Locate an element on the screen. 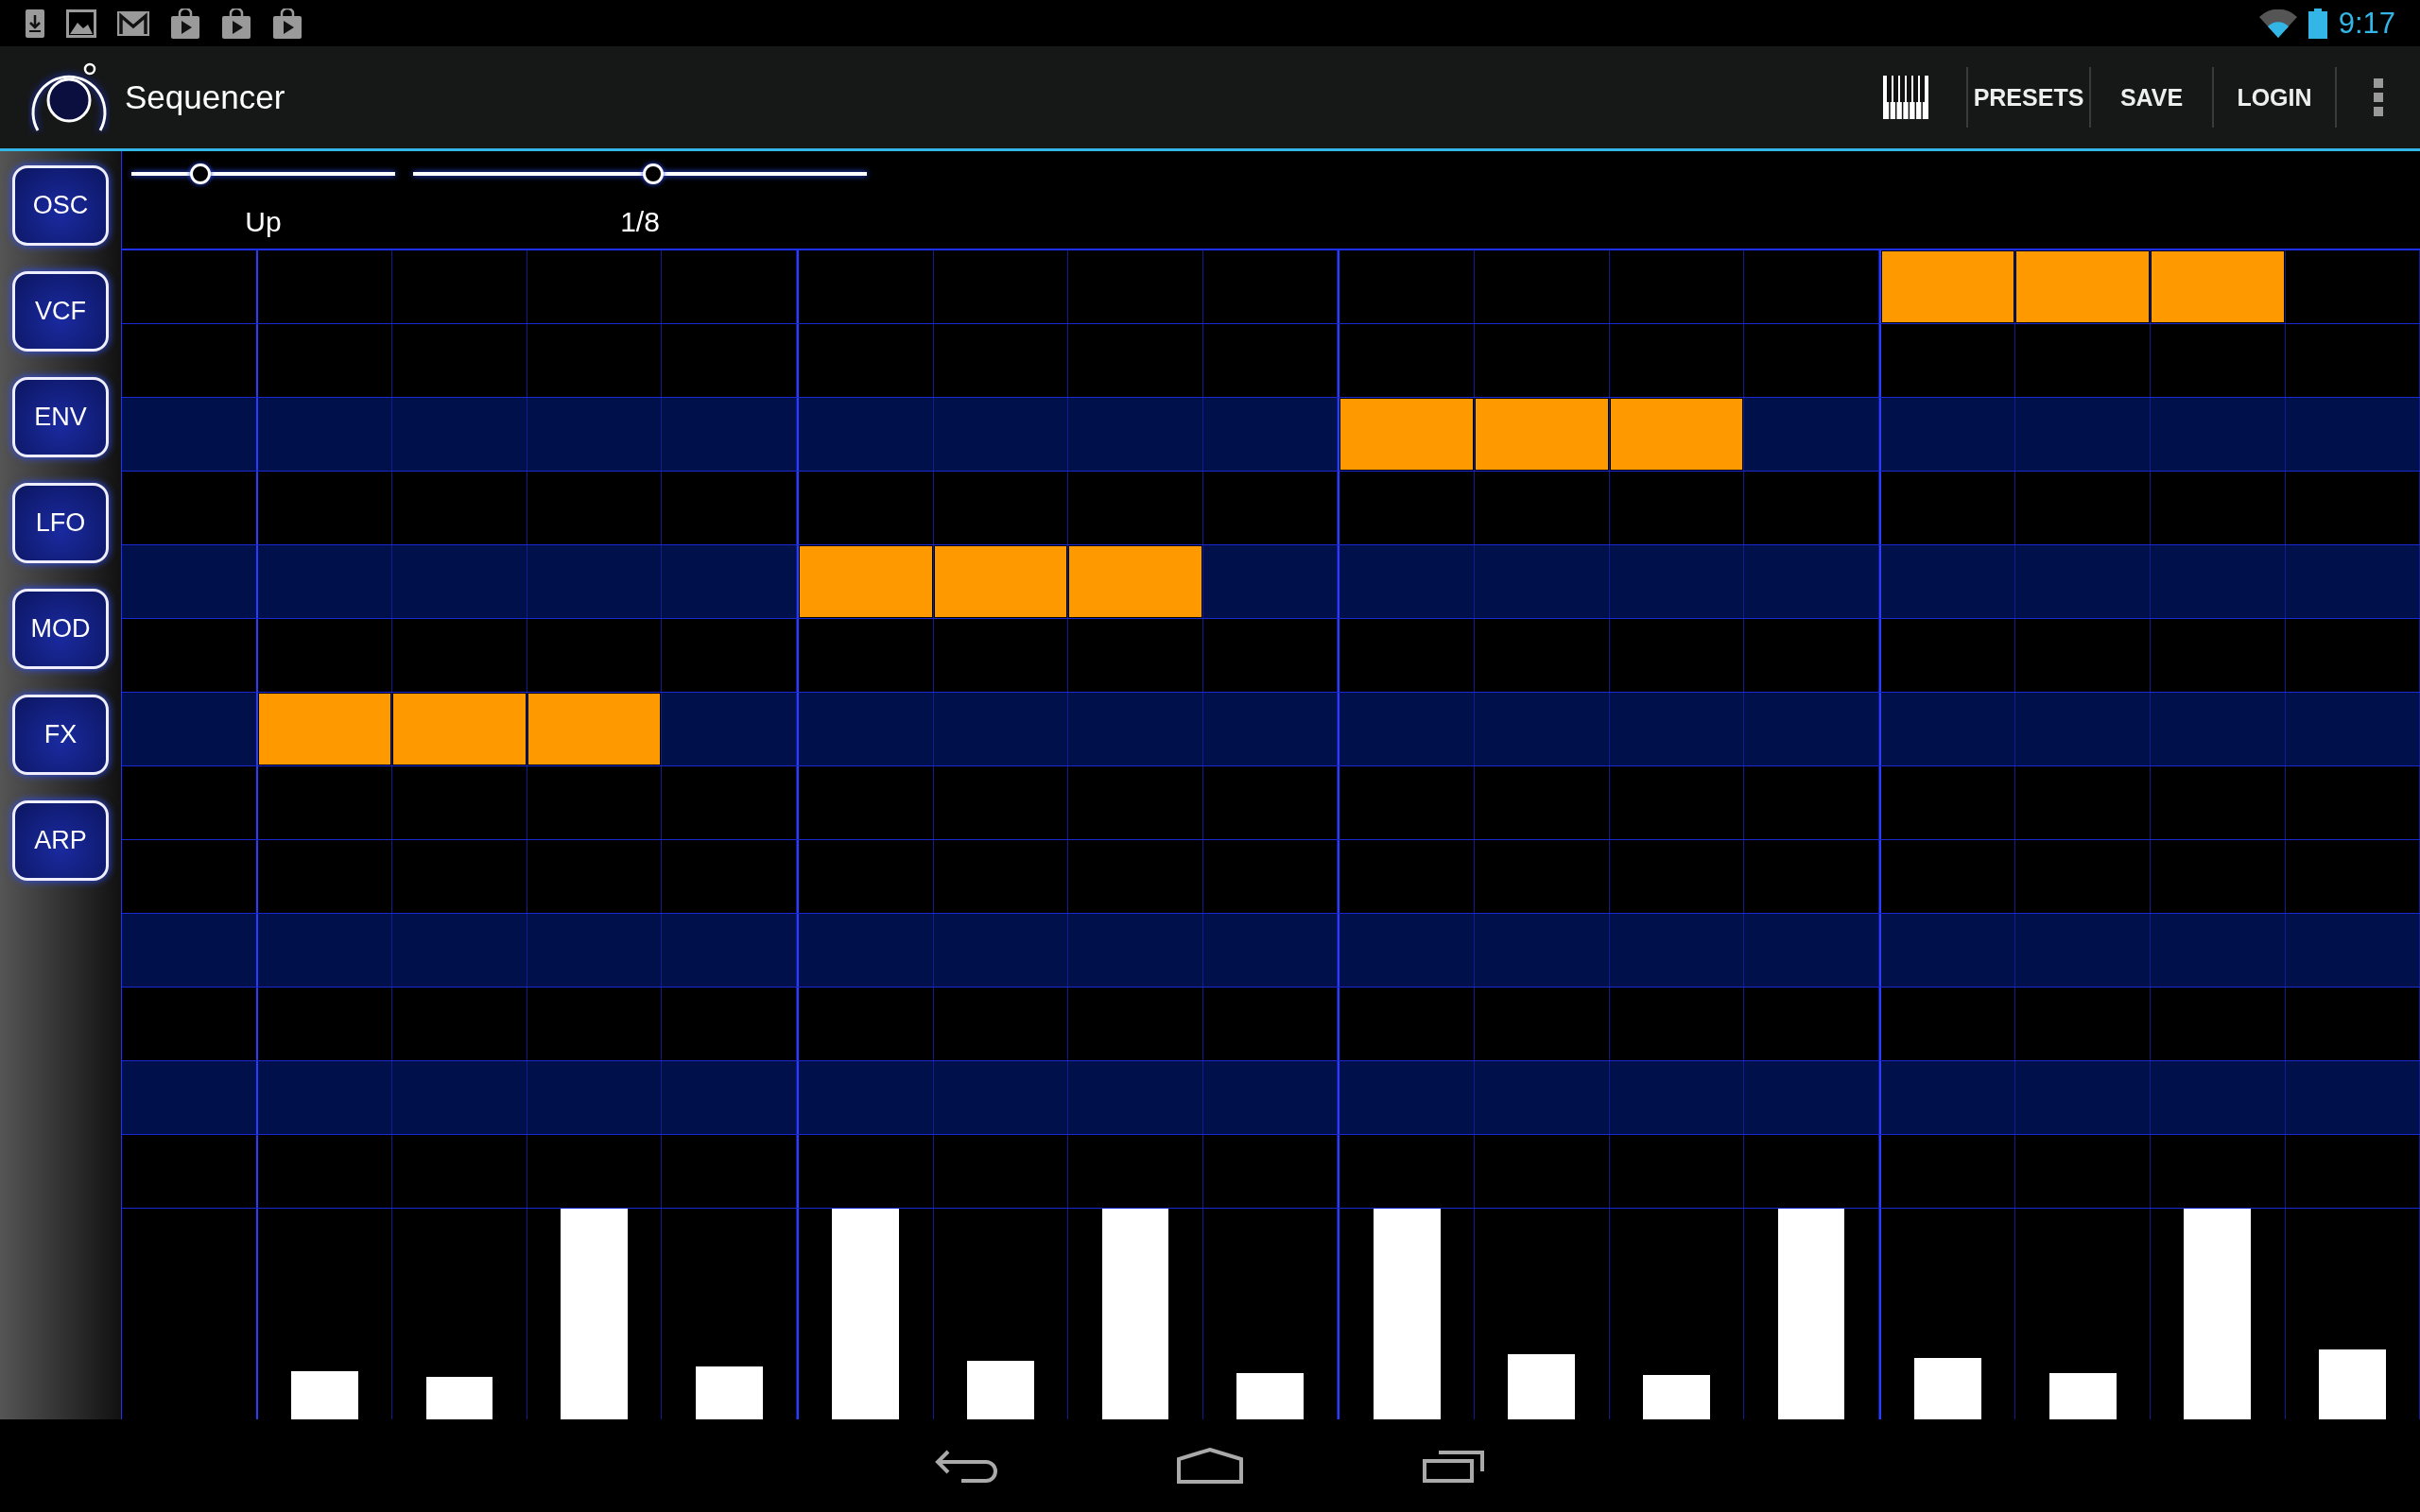 This screenshot has width=2420, height=1512. action-button: LOGIN is located at coordinates (2274, 97).